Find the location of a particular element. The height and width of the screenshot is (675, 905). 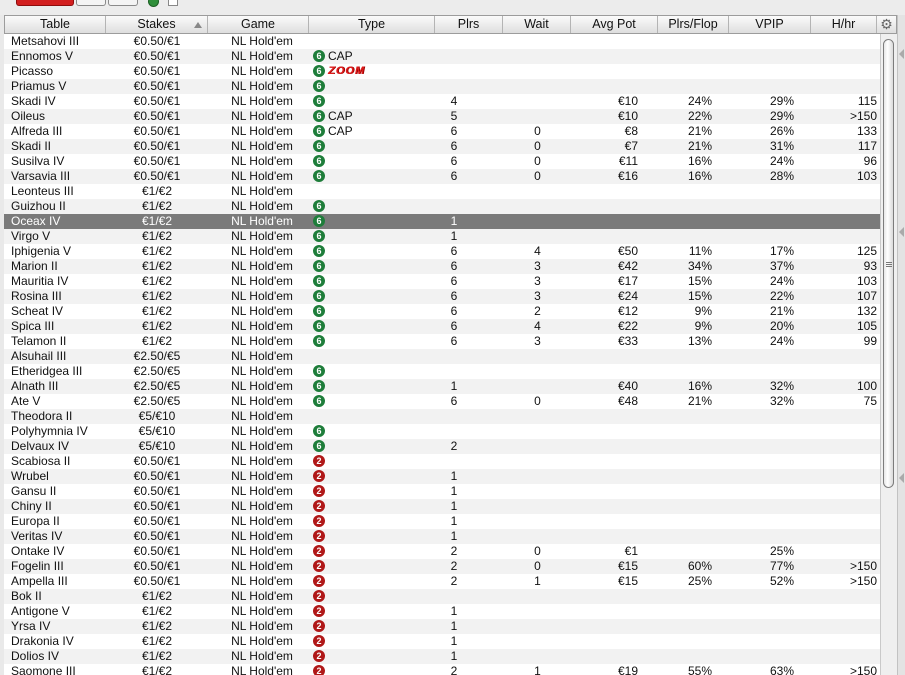

table-row: Leonteus III €1/€2 NL Hold'em is located at coordinates (442, 191).